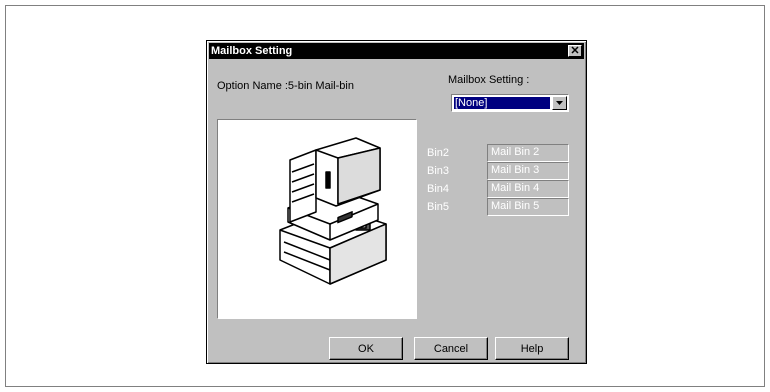  Describe the element at coordinates (333, 211) in the screenshot. I see `printer-mailbin-illustration` at that location.